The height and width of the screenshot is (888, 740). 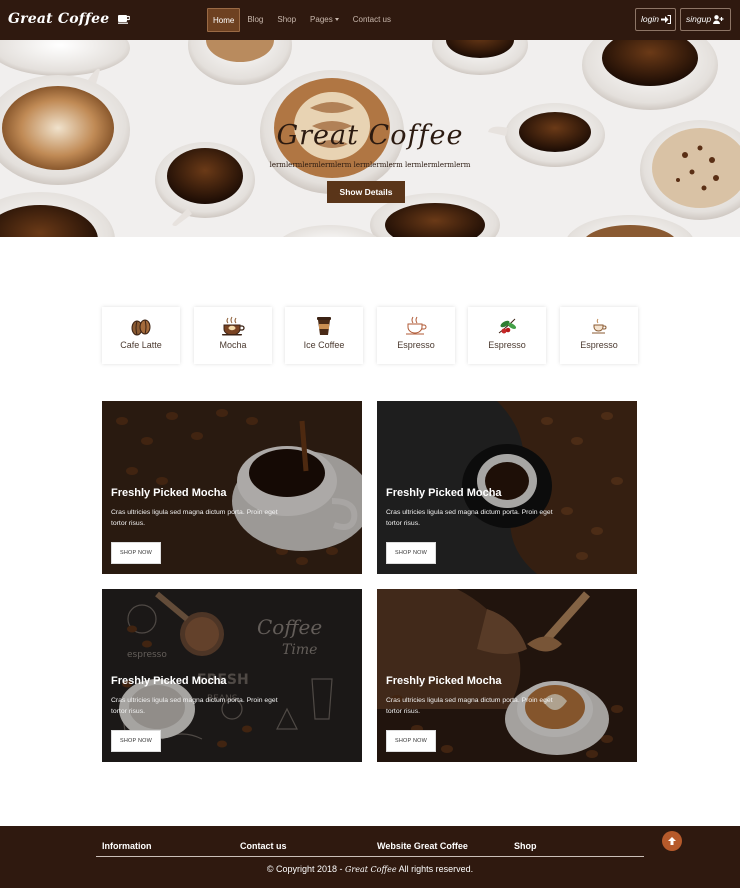 What do you see at coordinates (127, 846) in the screenshot?
I see `footer-heading-information: Information` at bounding box center [127, 846].